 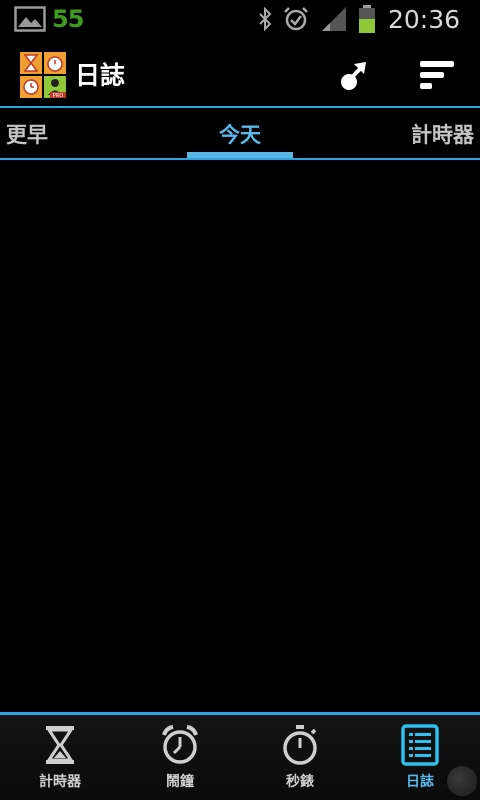 What do you see at coordinates (240, 73) in the screenshot?
I see `action-bar` at bounding box center [240, 73].